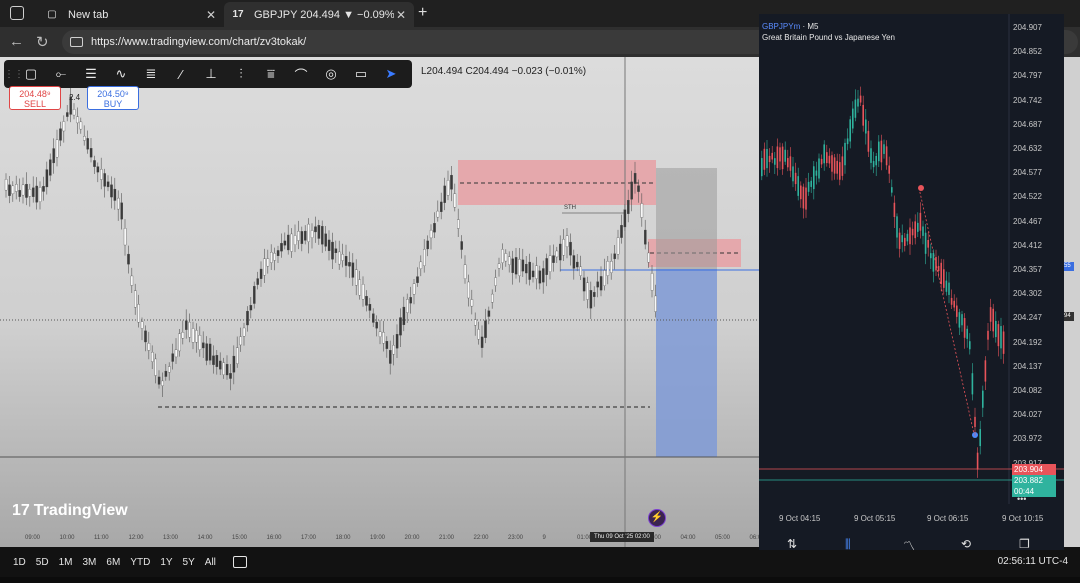 The width and height of the screenshot is (1080, 583). I want to click on buy-button: 204.50⁹ BUY, so click(113, 98).